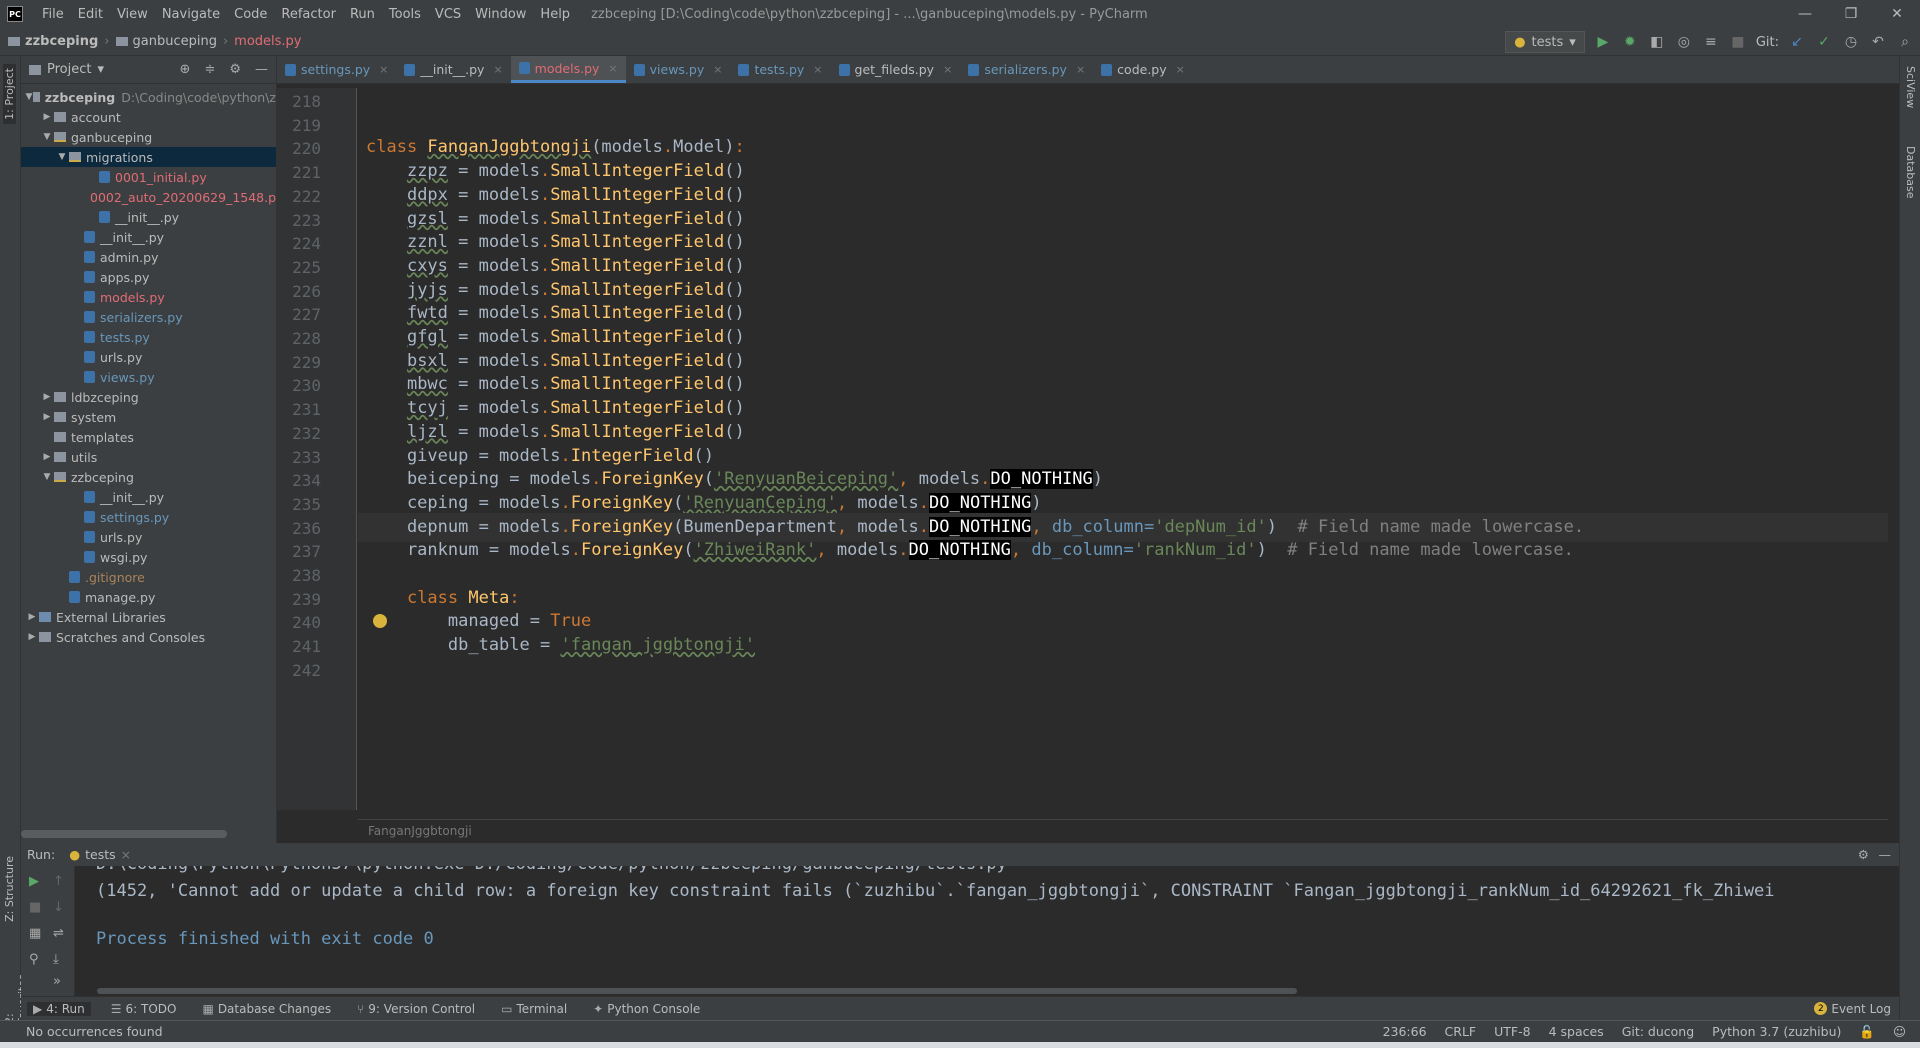 Image resolution: width=1920 pixels, height=1048 pixels. What do you see at coordinates (416, 1009) in the screenshot?
I see `tool-tab-9-version-control: ⑂ 9: Version Control` at bounding box center [416, 1009].